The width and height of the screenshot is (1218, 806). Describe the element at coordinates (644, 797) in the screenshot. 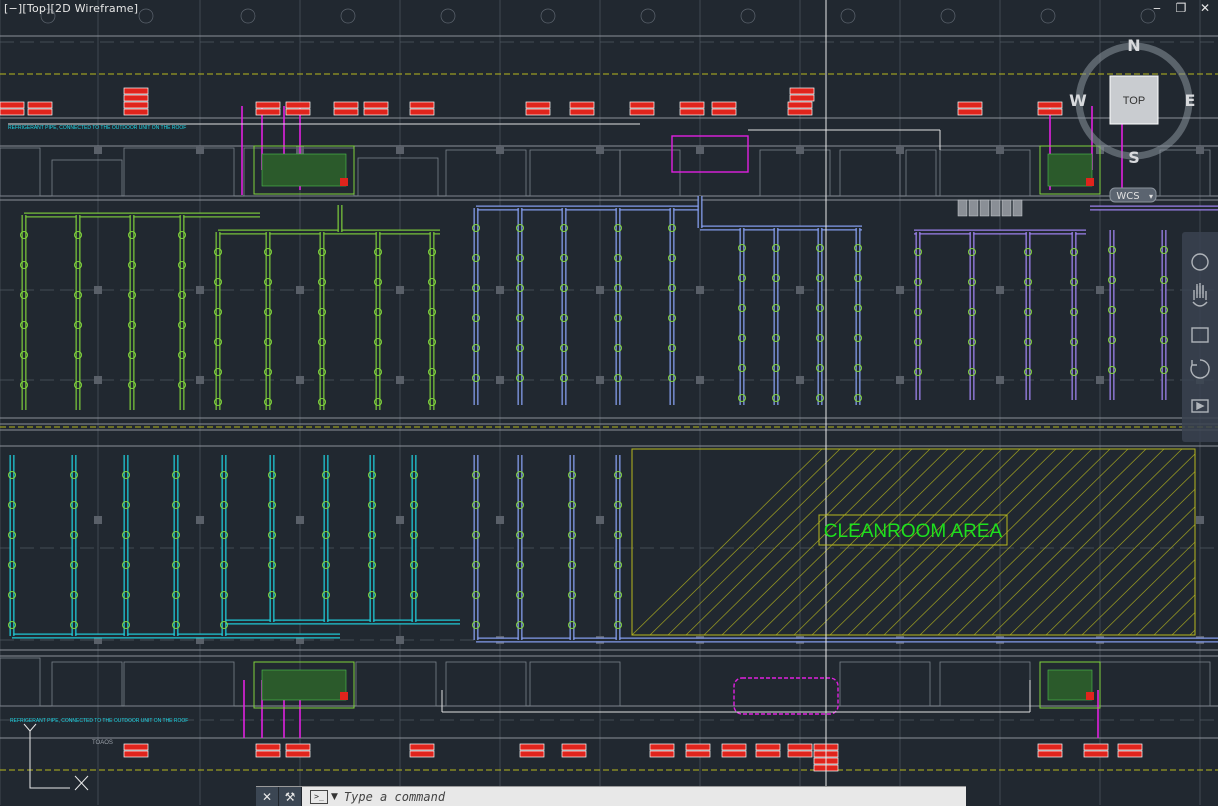

I see `command-input` at that location.